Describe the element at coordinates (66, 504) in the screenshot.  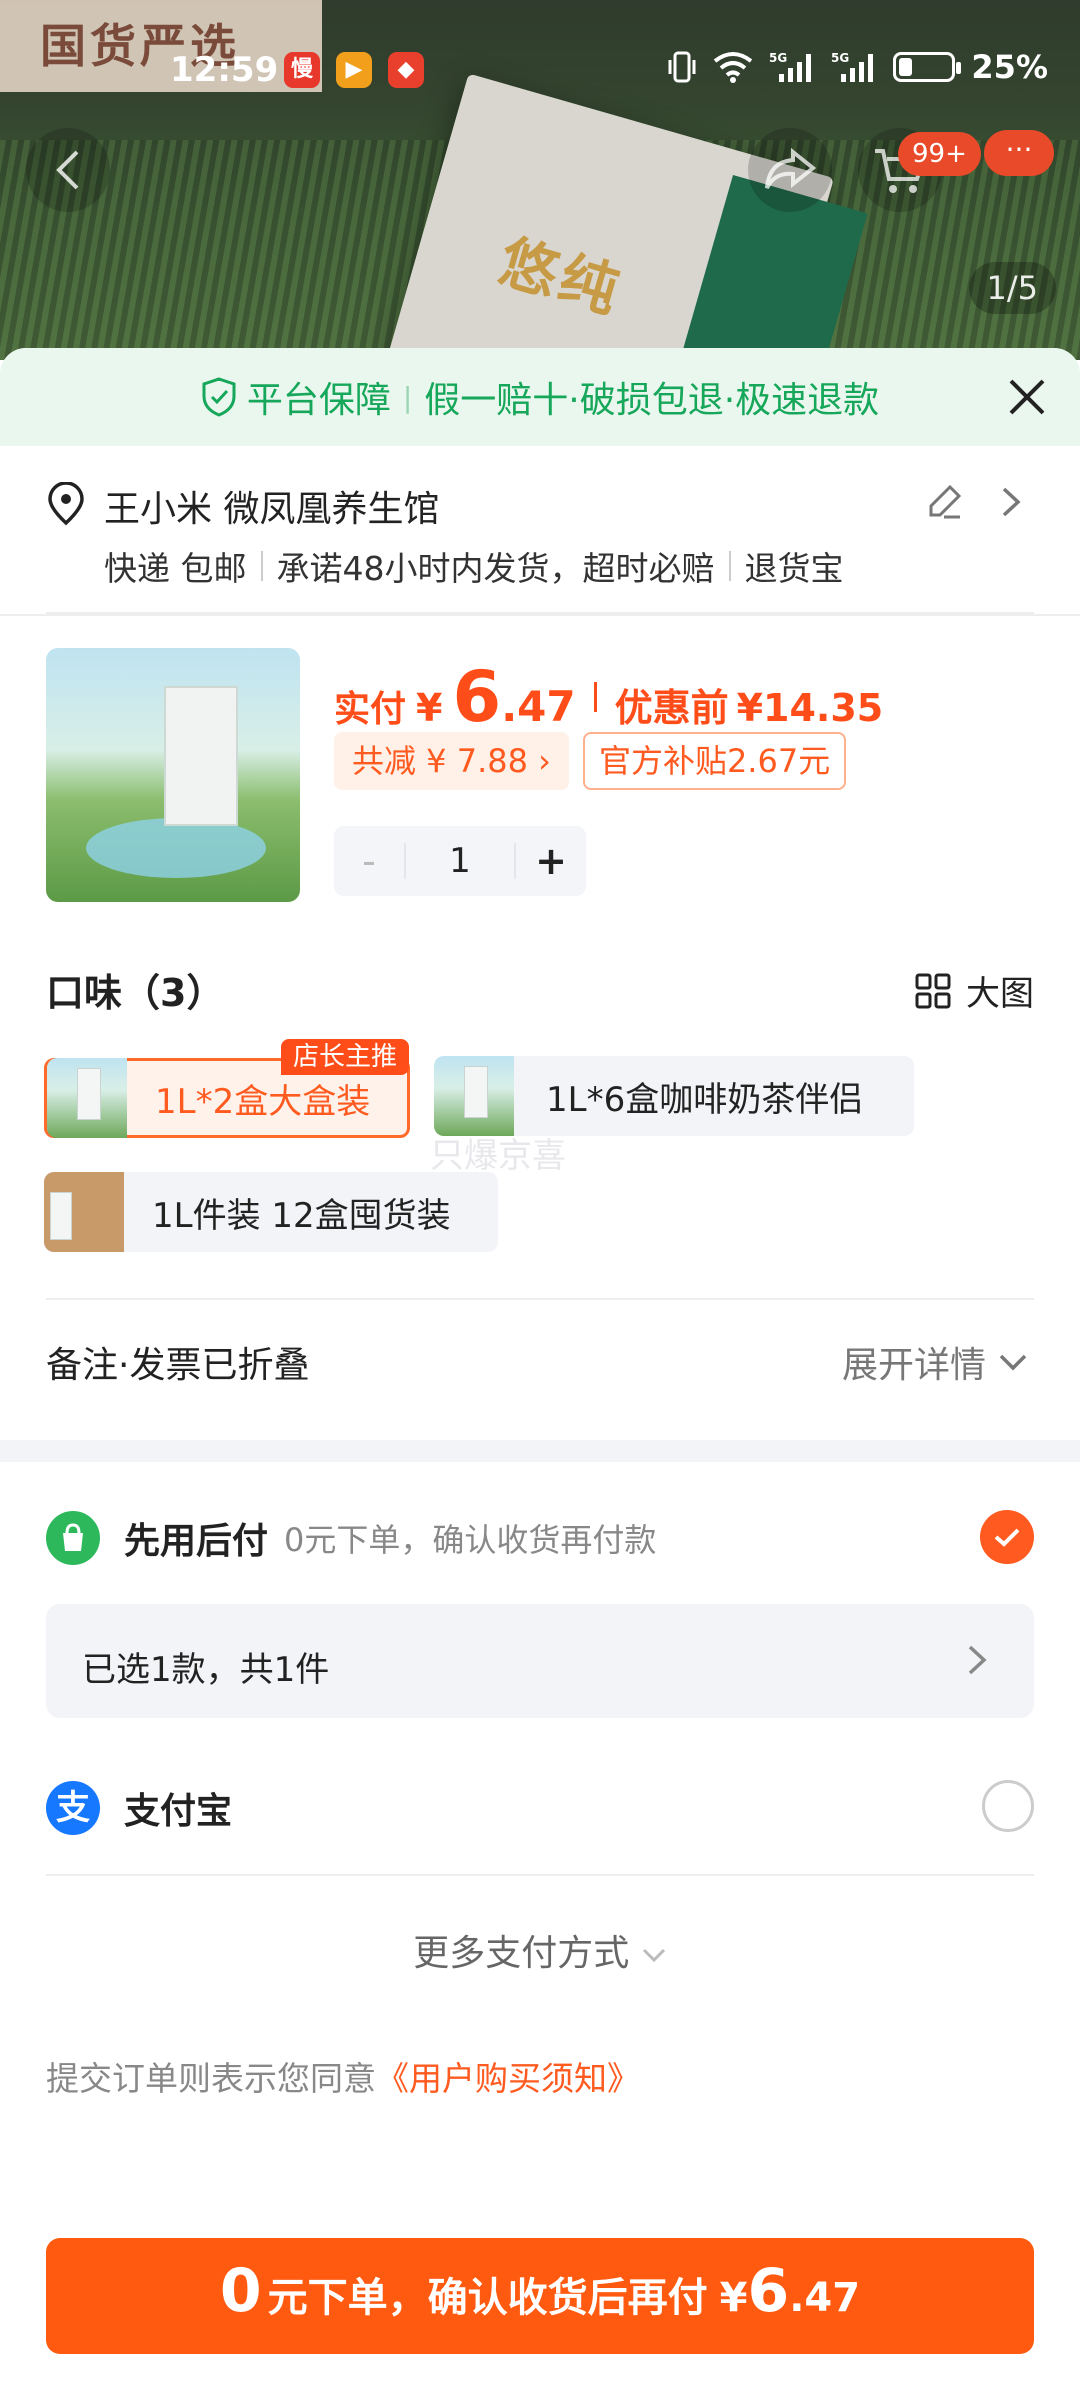
I see `location-pin-icon` at that location.